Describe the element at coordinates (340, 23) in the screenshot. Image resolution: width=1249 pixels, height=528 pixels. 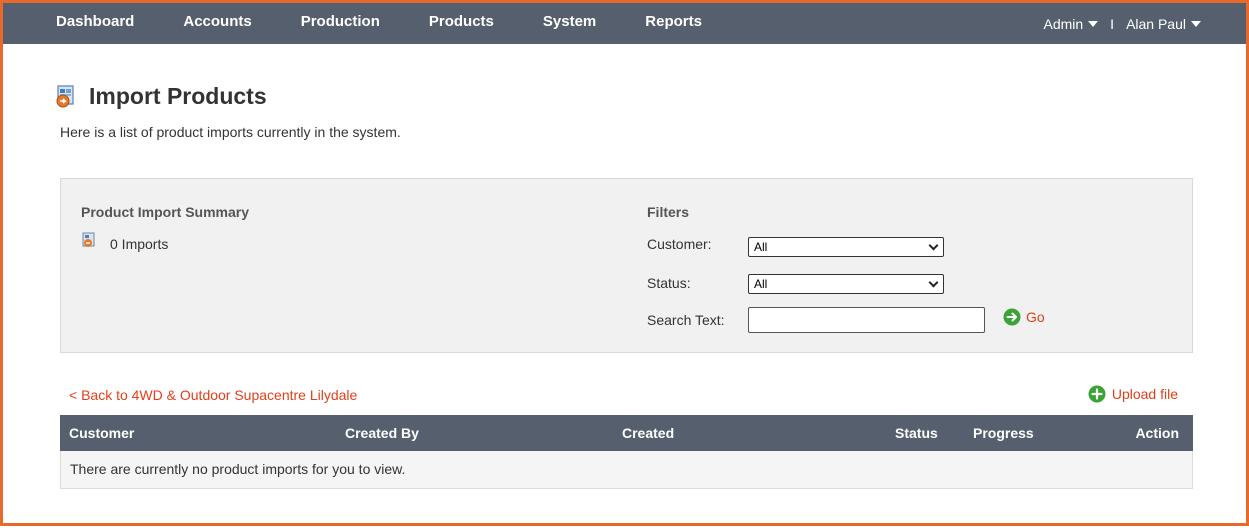
I see `nav-production: Production` at that location.